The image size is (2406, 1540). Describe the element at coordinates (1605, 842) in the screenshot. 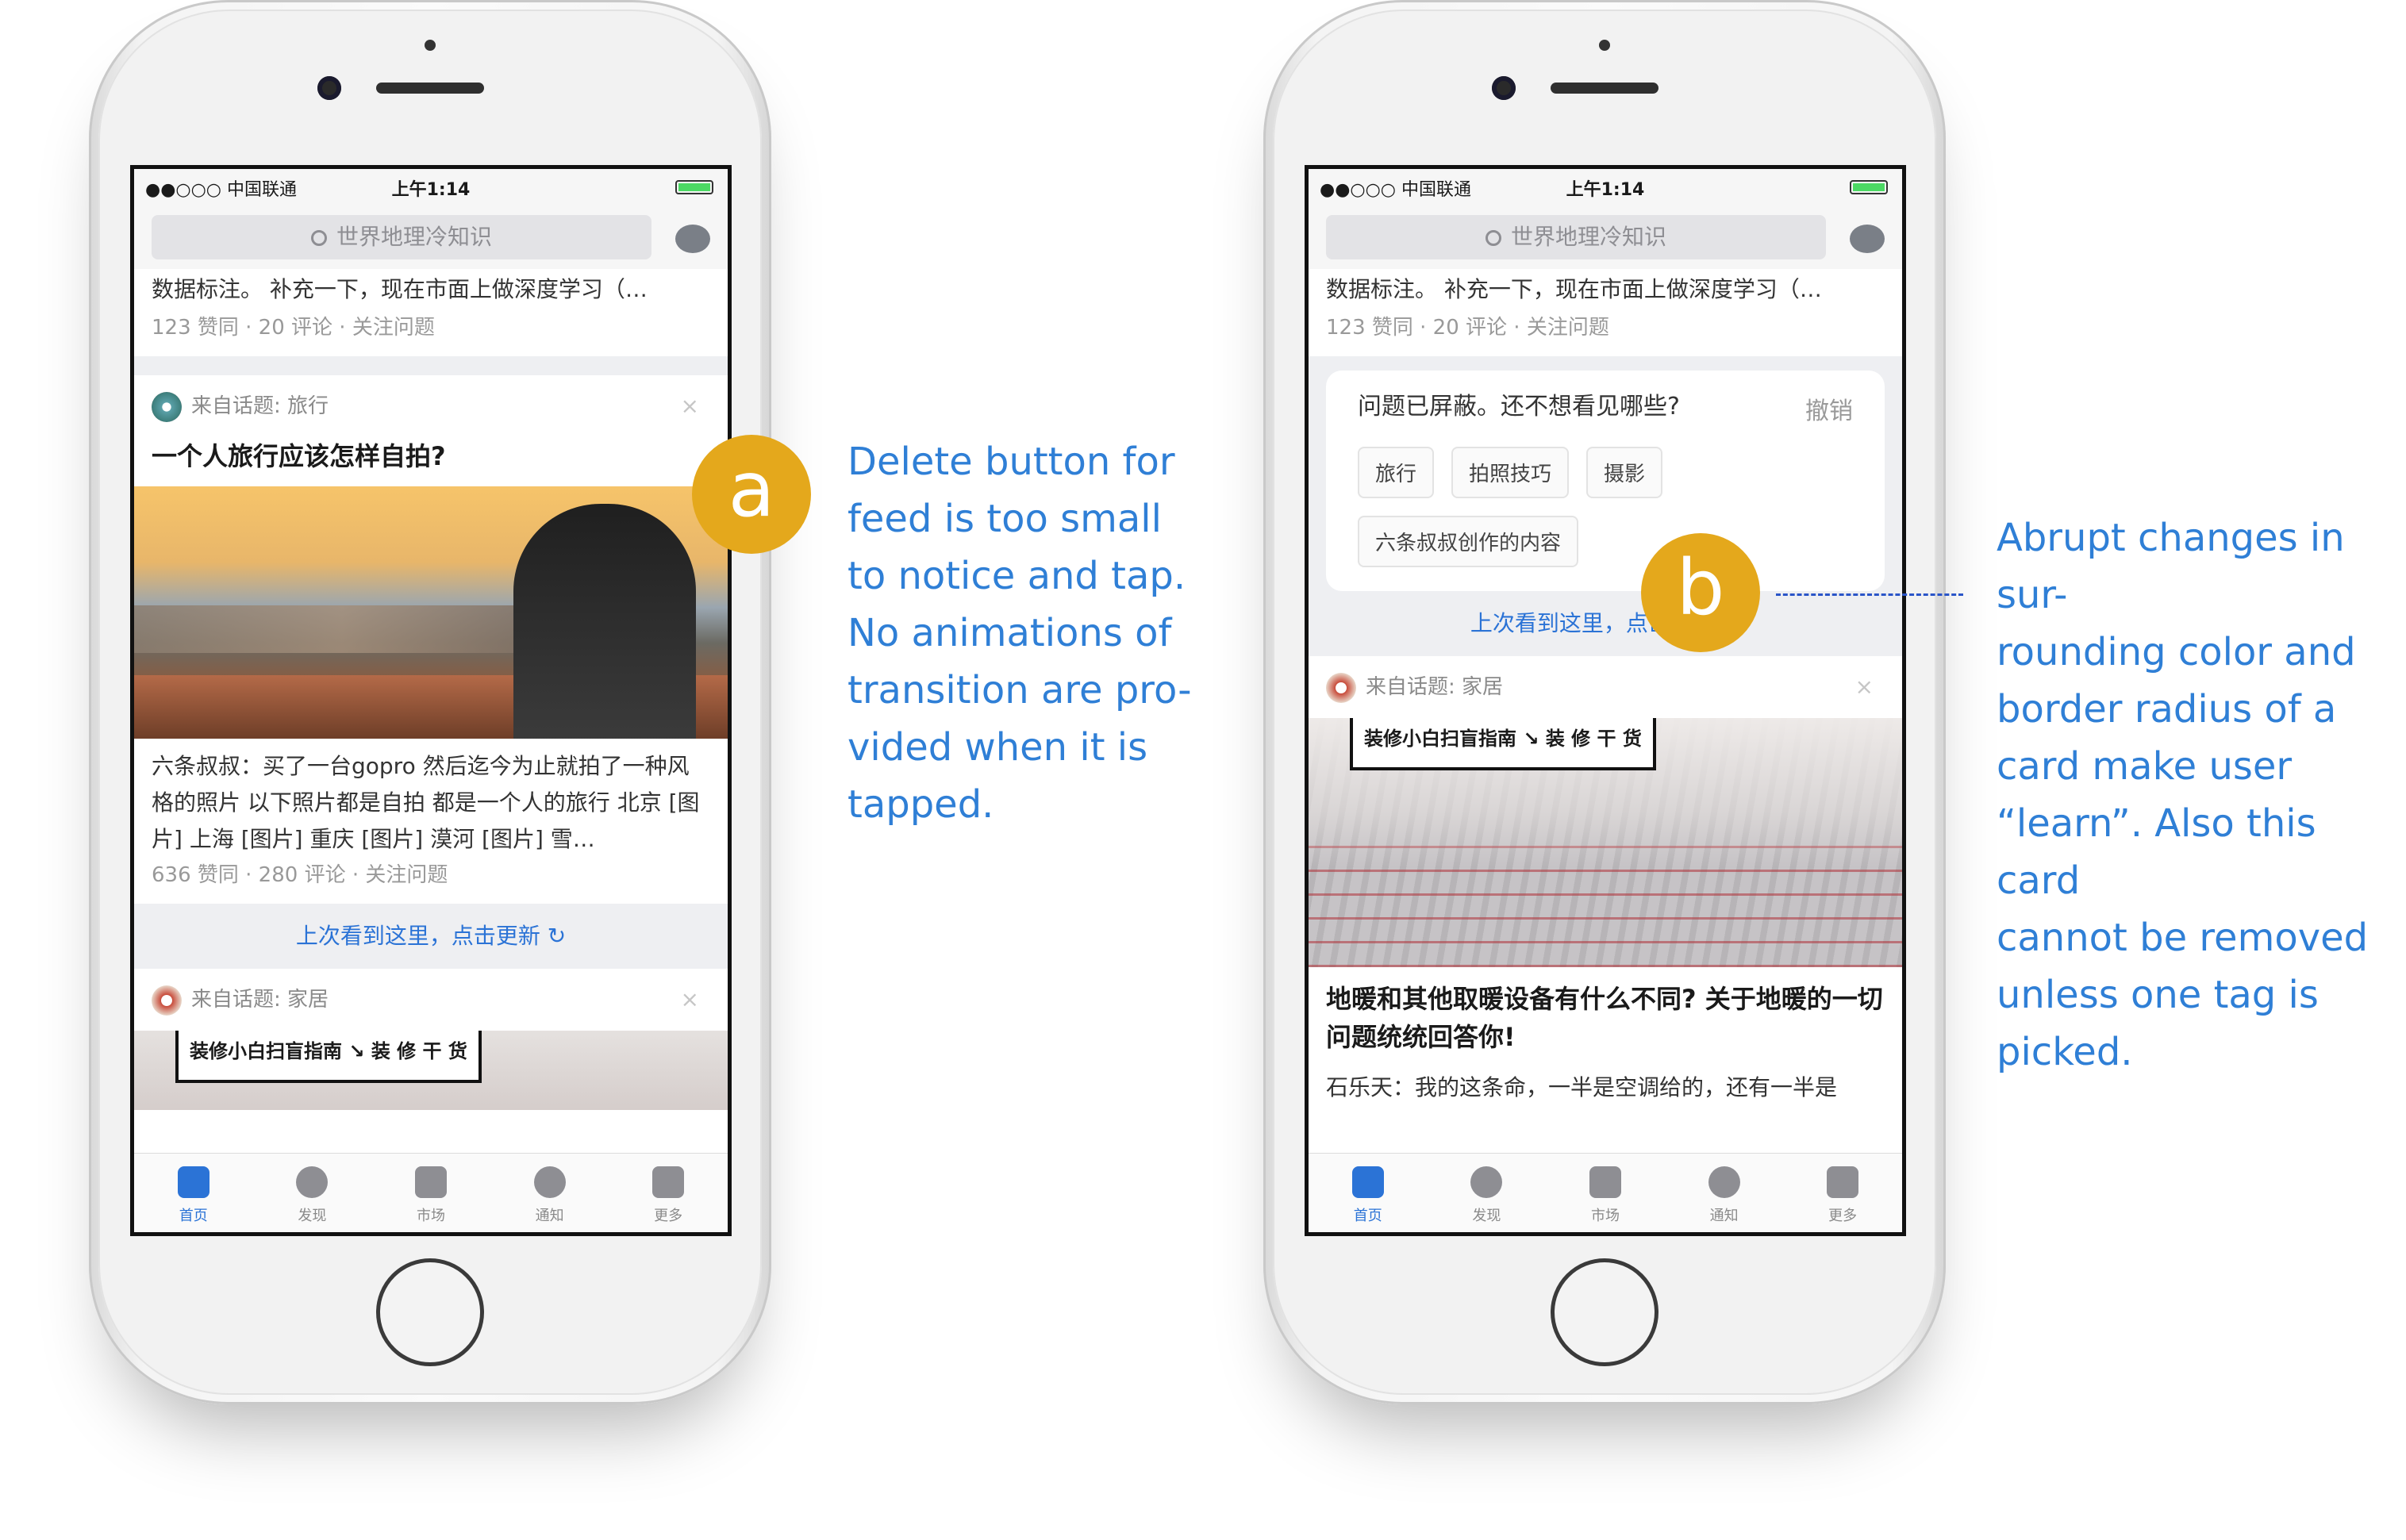

I see `heating-floor-image: 装修小白扫盲指南 ↘ 装 修 干 货` at that location.